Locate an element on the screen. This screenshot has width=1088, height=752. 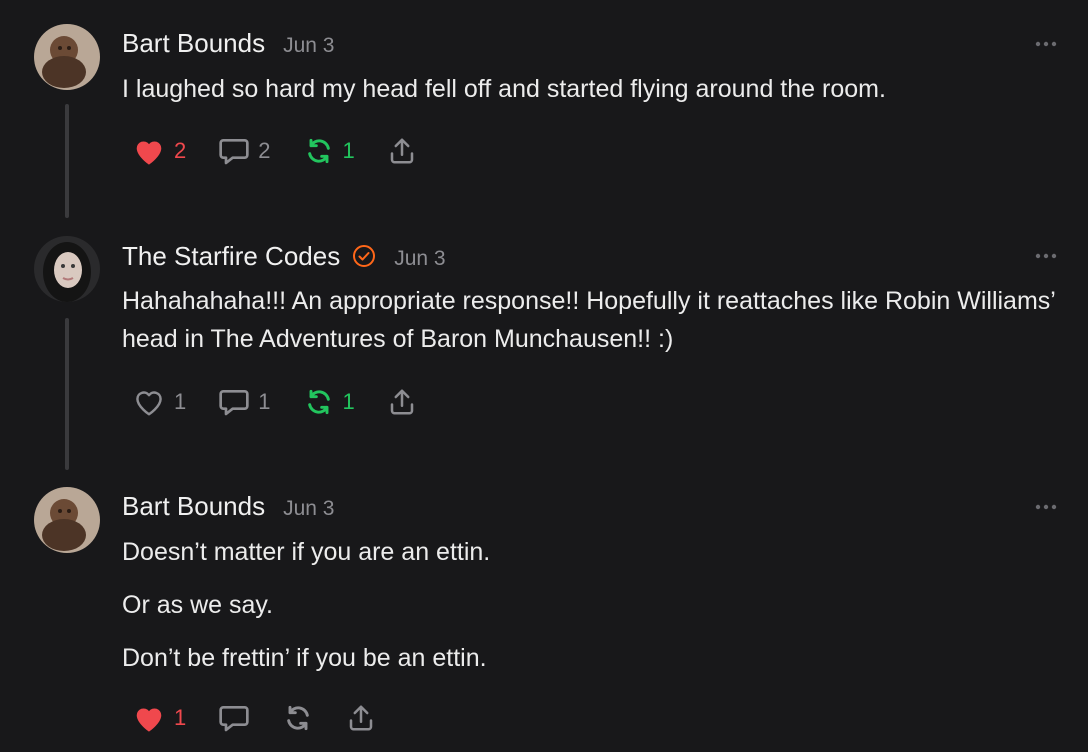
action-bar: 1 is located at coordinates (270, 718).